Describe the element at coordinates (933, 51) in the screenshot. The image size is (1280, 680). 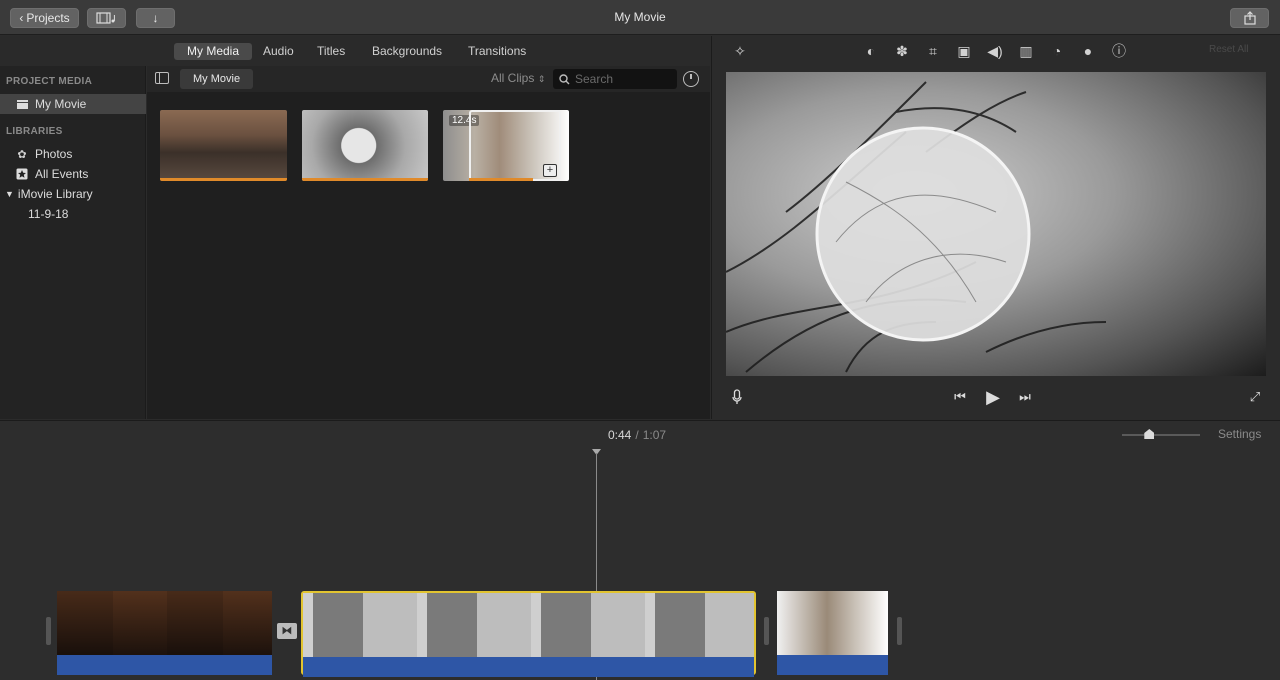
I see `crop-icon: ⌗` at that location.